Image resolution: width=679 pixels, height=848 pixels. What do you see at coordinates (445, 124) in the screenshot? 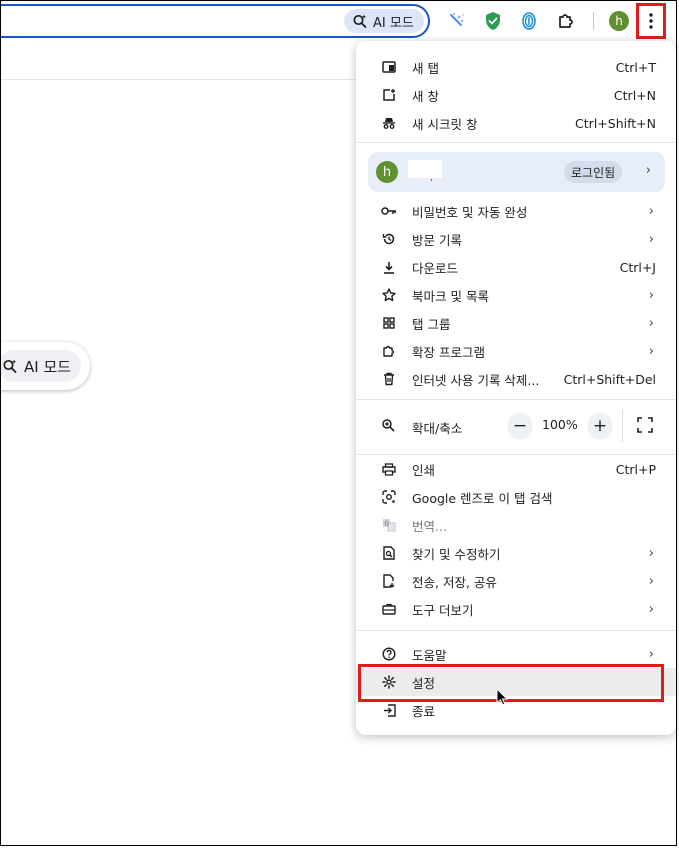
I see `menu-item-label: 새 시크릿 창` at bounding box center [445, 124].